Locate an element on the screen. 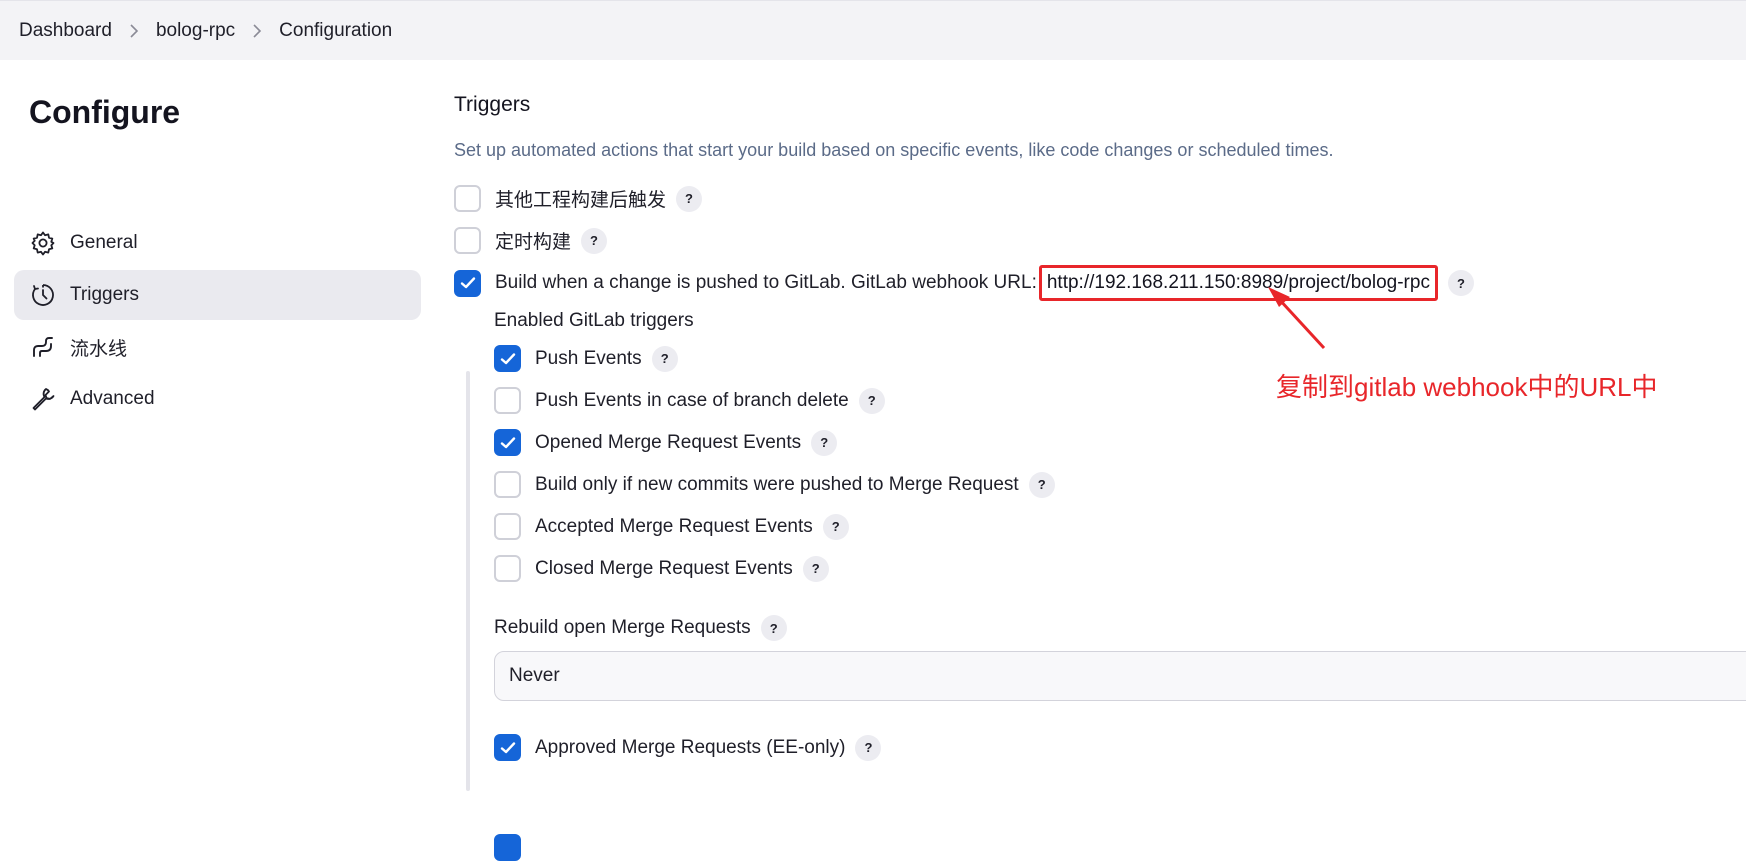 Image resolution: width=1746 pixels, height=861 pixels. gitlab-event-accepted-mr: Accepted Merge Request Events ? is located at coordinates (671, 526).